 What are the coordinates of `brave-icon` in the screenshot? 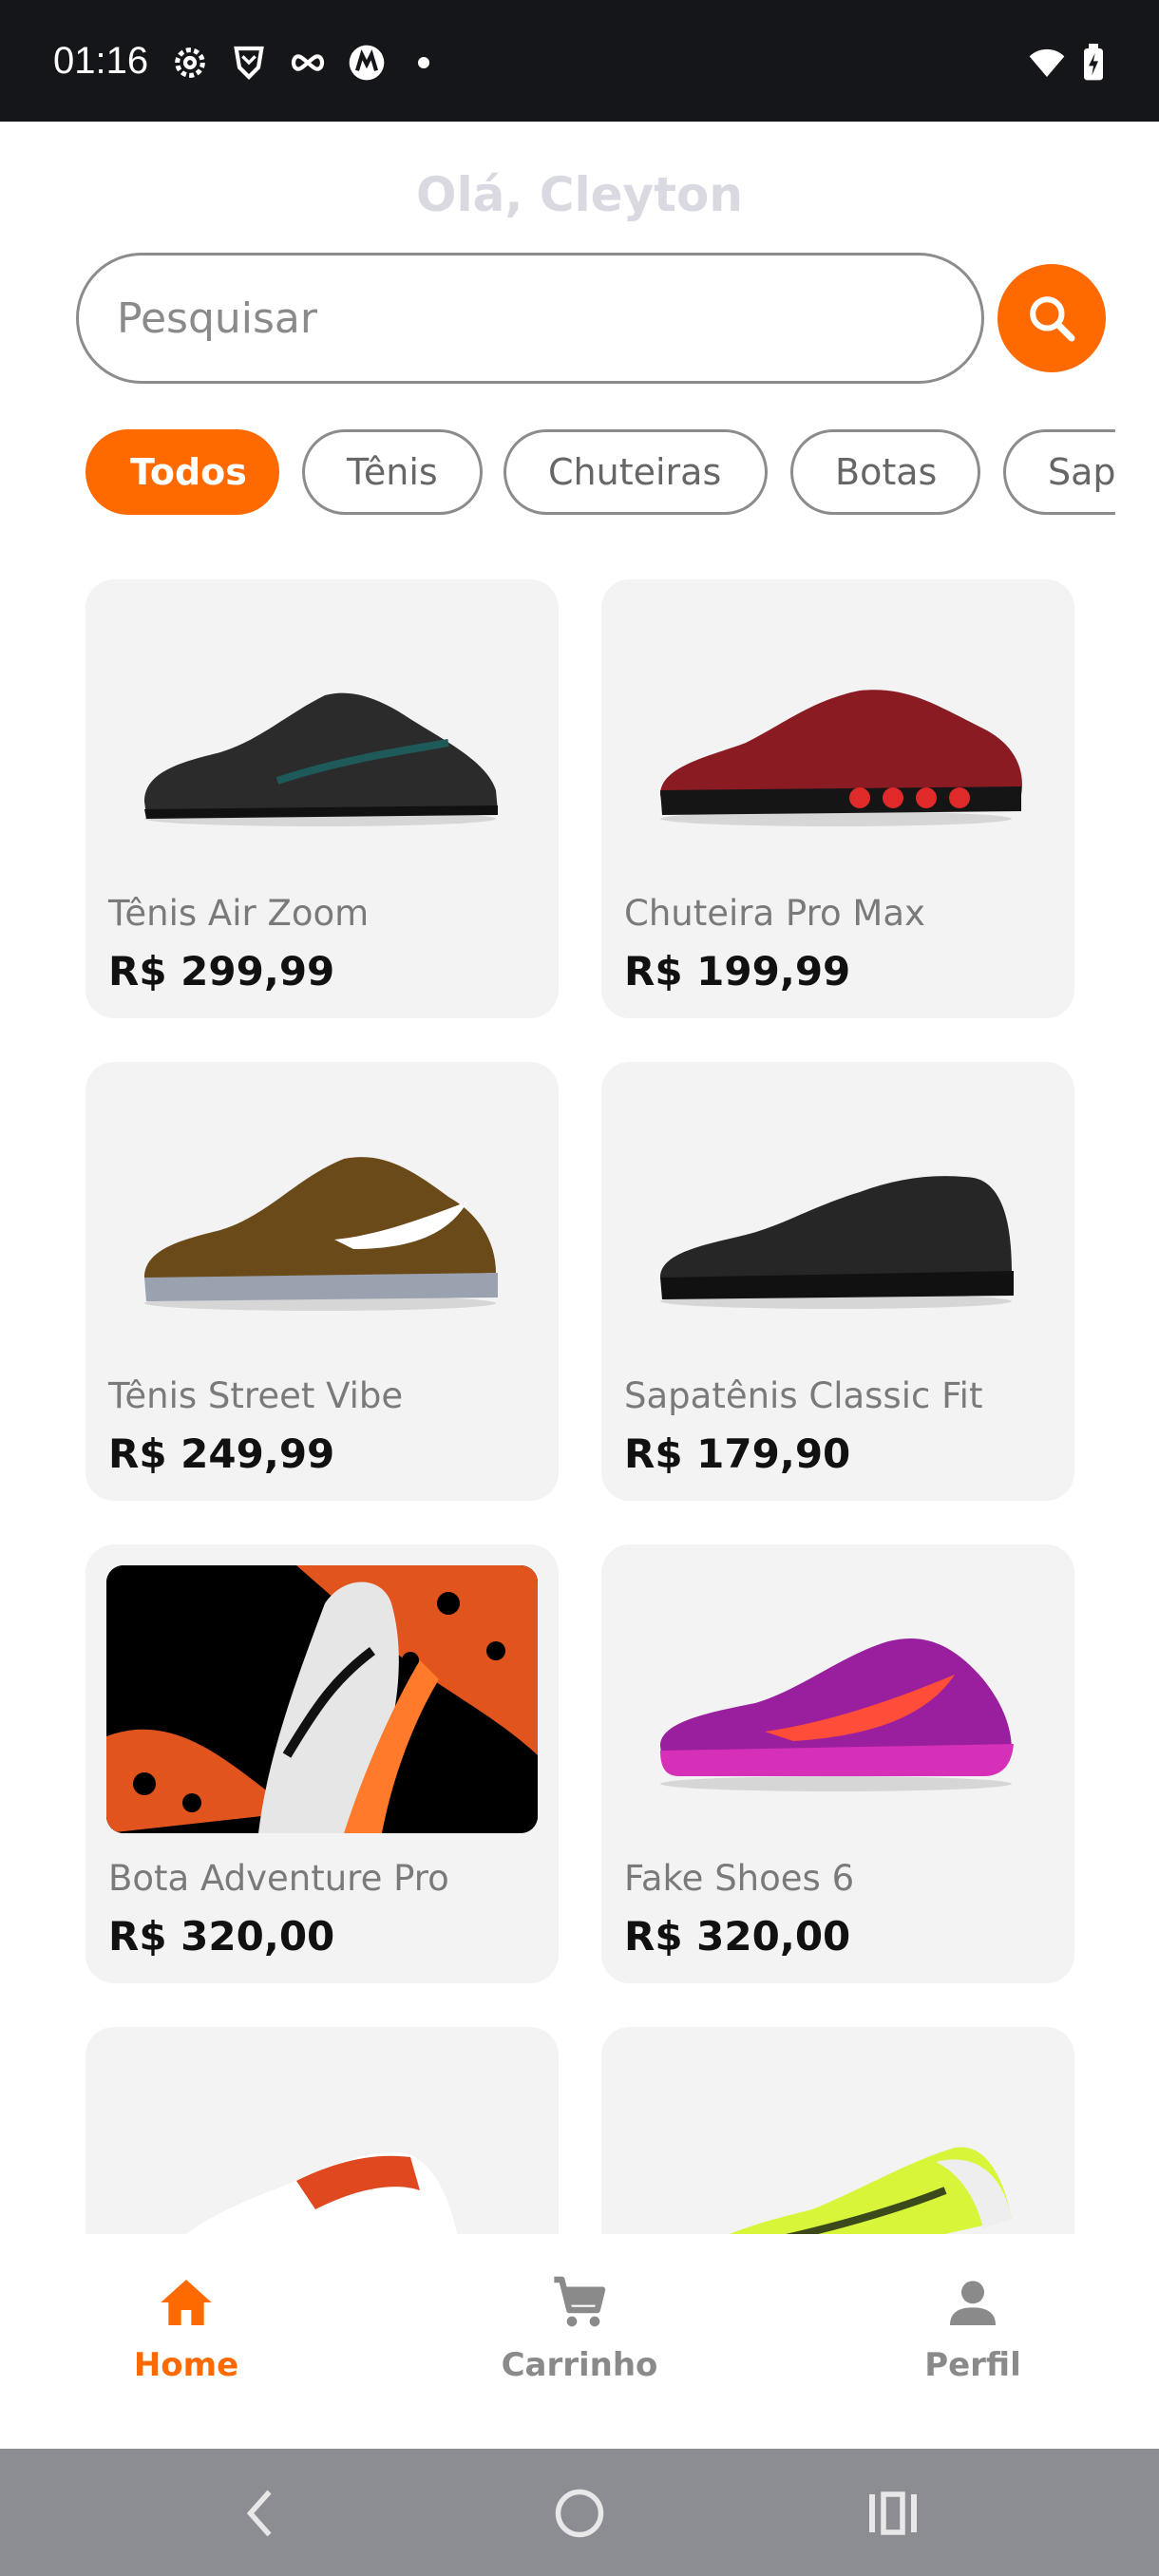 It's located at (249, 63).